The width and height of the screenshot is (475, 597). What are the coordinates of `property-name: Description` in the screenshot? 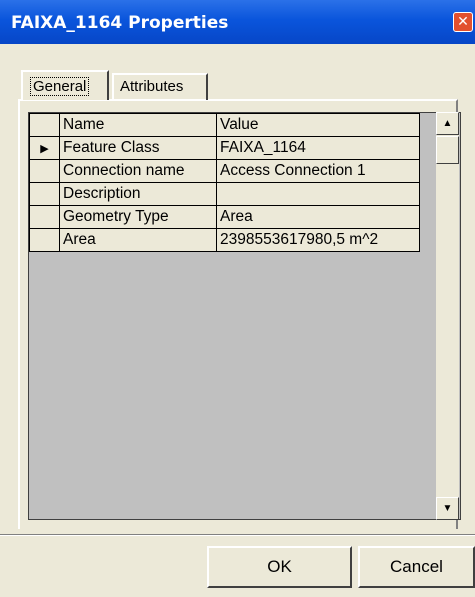 It's located at (138, 194).